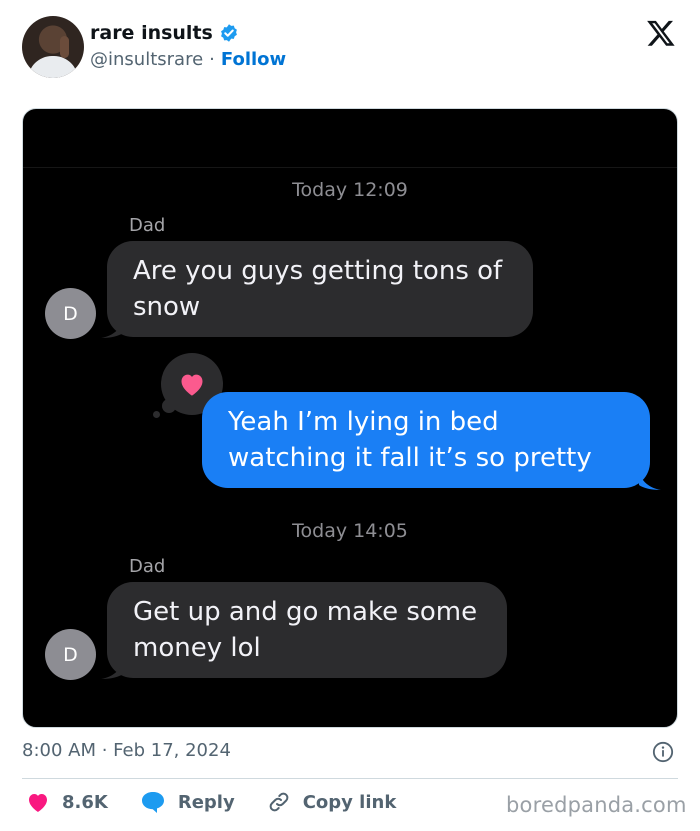 The height and width of the screenshot is (831, 700). I want to click on author-handle: @insultsrare, so click(146, 59).